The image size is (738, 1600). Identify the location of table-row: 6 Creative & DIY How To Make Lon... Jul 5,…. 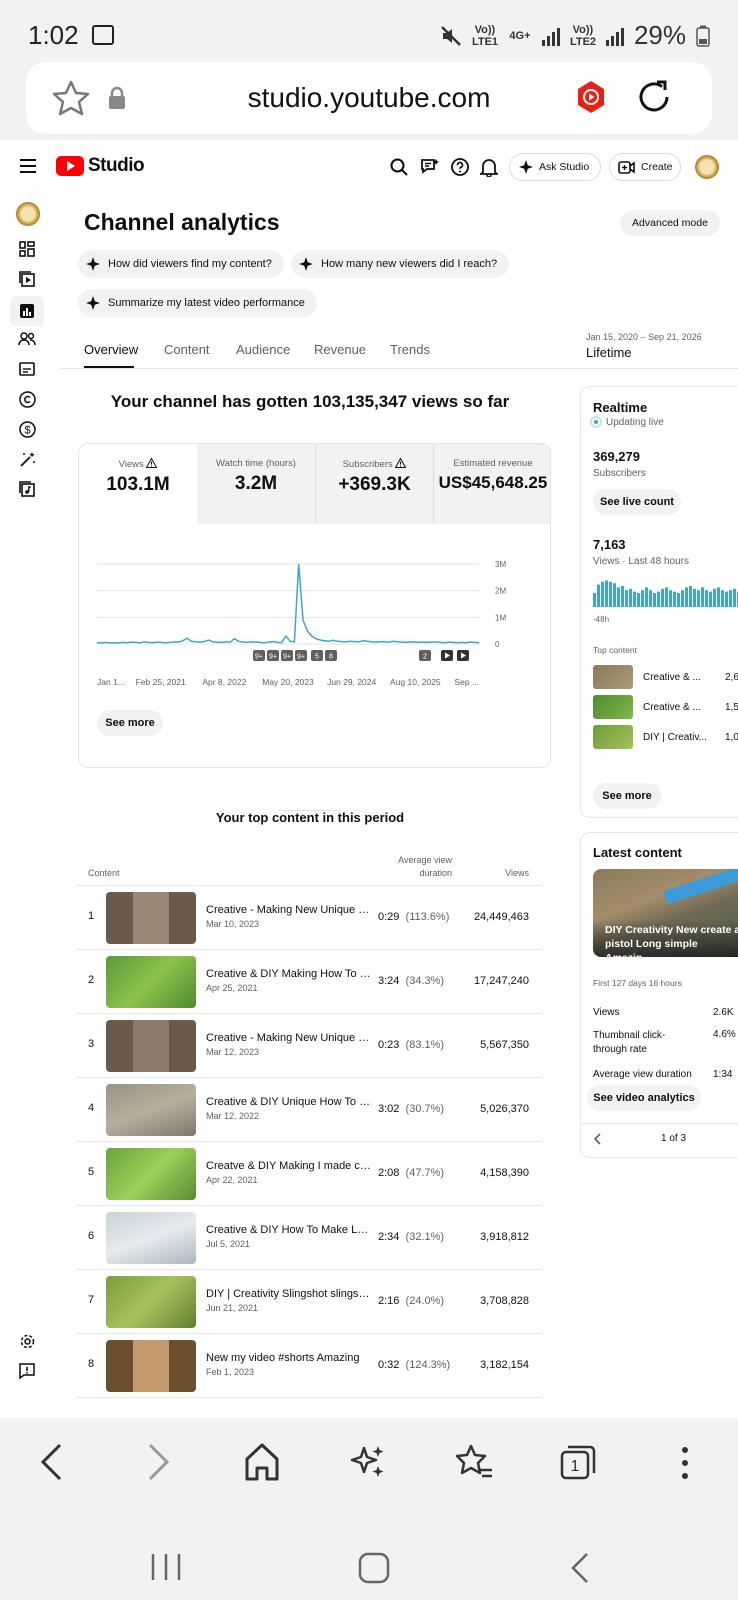
(308, 1238).